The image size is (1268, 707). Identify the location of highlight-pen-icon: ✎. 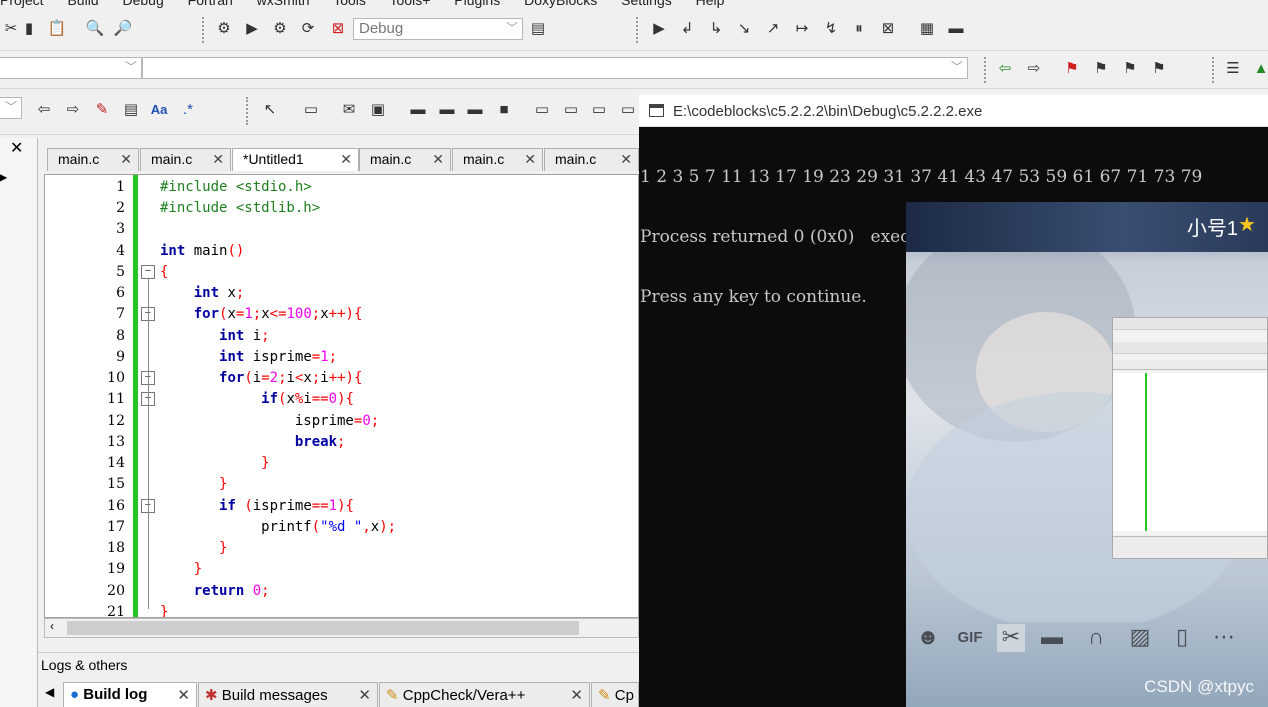
(102, 109).